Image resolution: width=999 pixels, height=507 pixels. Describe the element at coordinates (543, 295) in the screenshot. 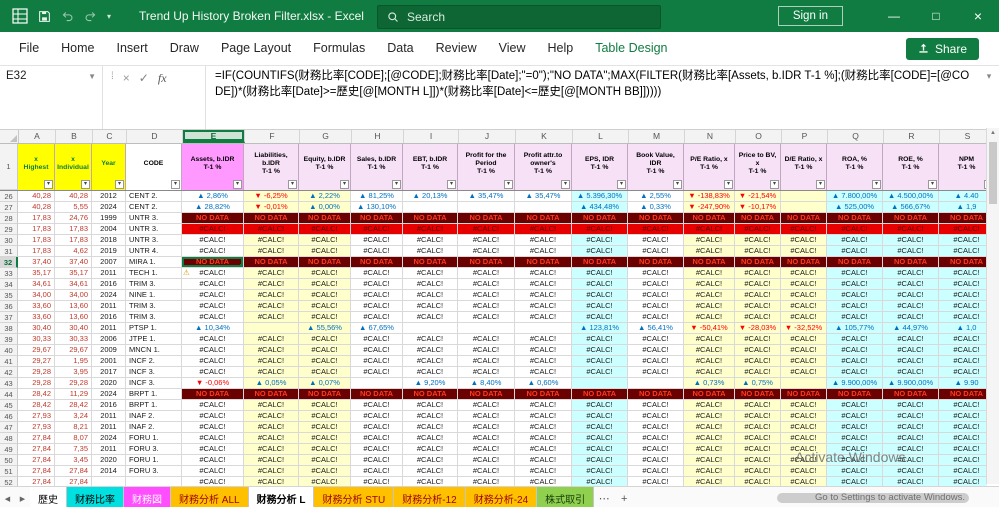

I see `cell-K35: #CALC!` at that location.